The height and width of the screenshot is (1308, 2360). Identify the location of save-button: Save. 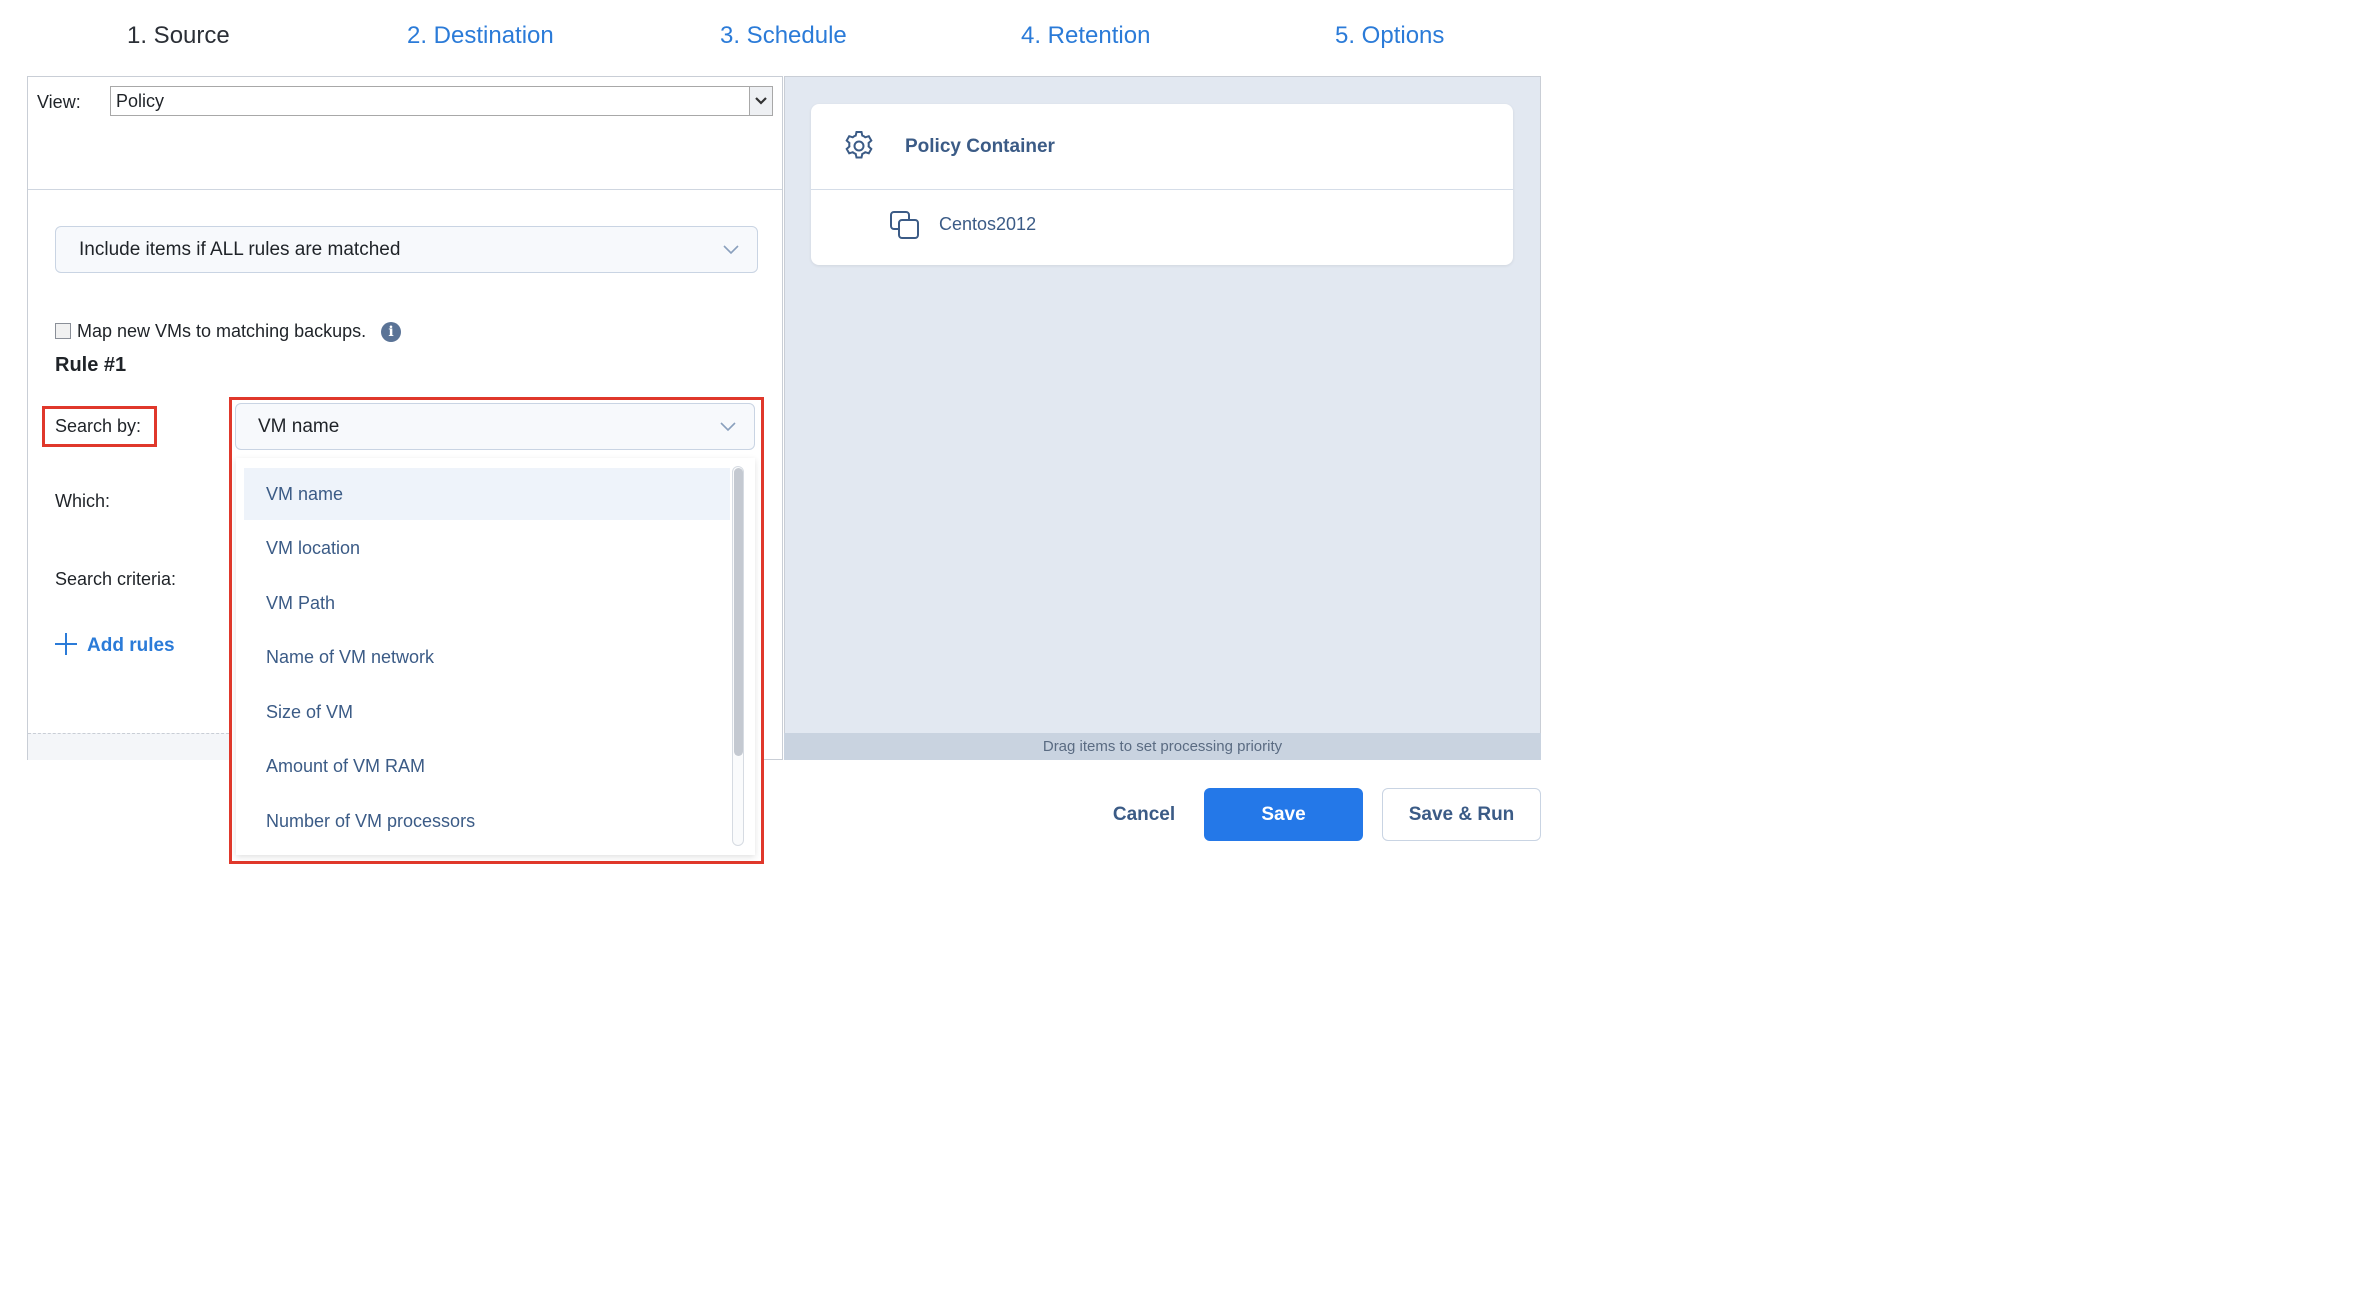
(1283, 814).